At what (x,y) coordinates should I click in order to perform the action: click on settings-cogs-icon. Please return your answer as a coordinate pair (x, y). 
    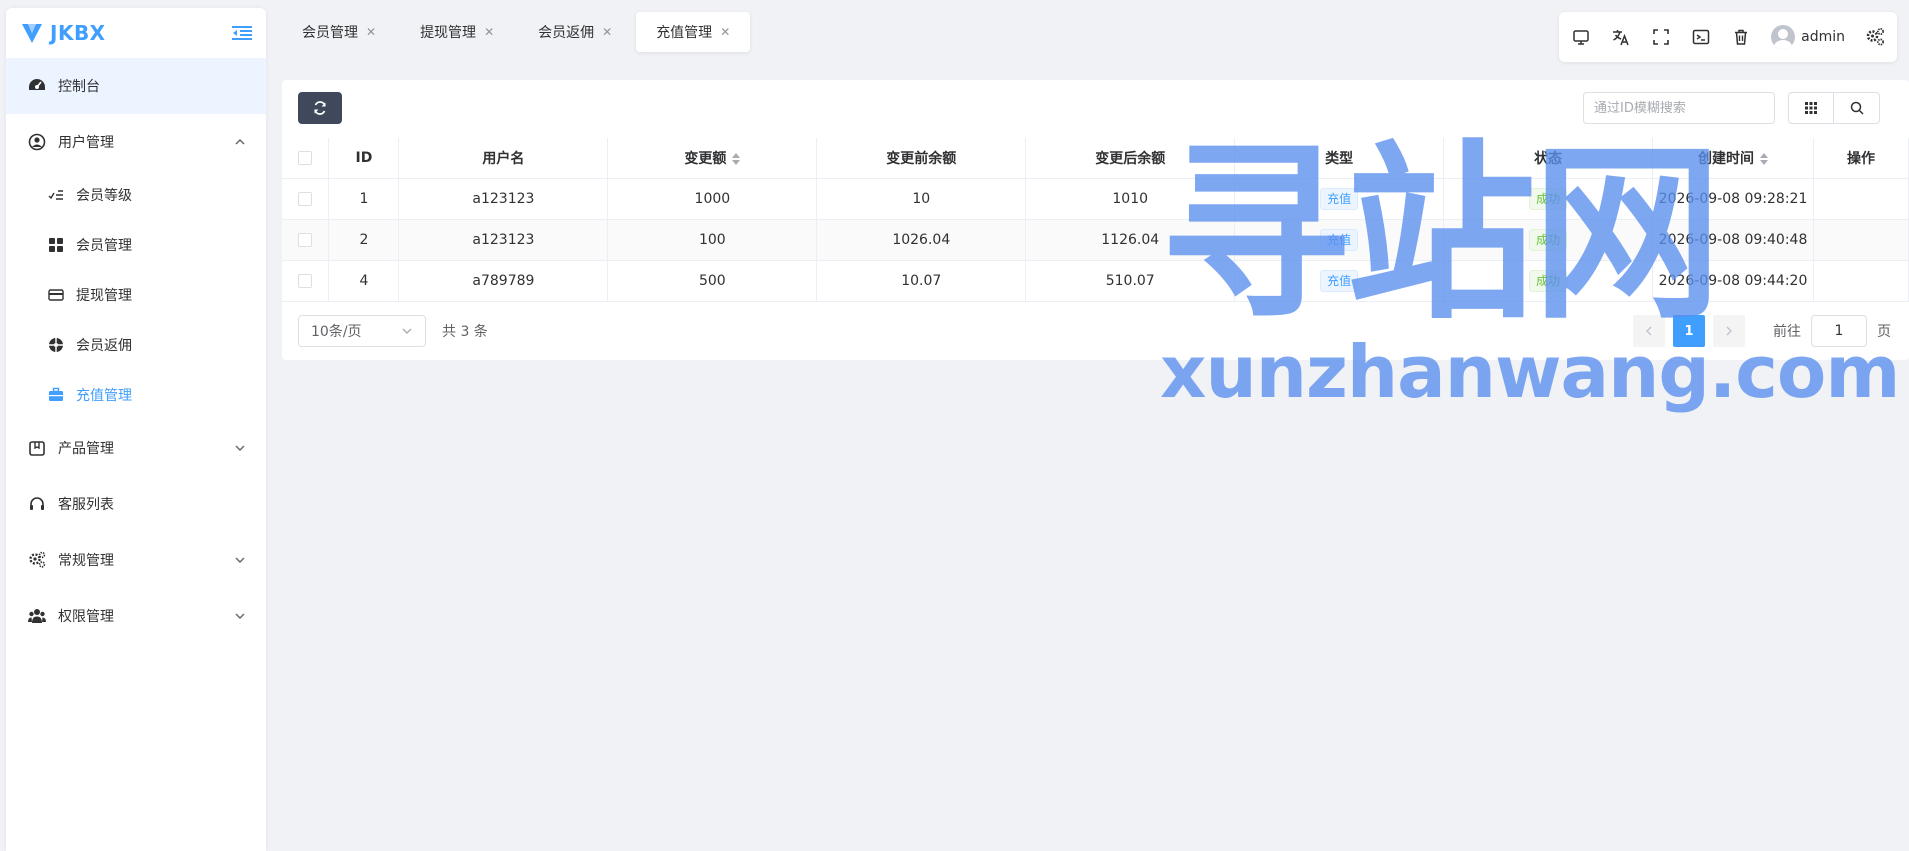
    Looking at the image, I should click on (1875, 37).